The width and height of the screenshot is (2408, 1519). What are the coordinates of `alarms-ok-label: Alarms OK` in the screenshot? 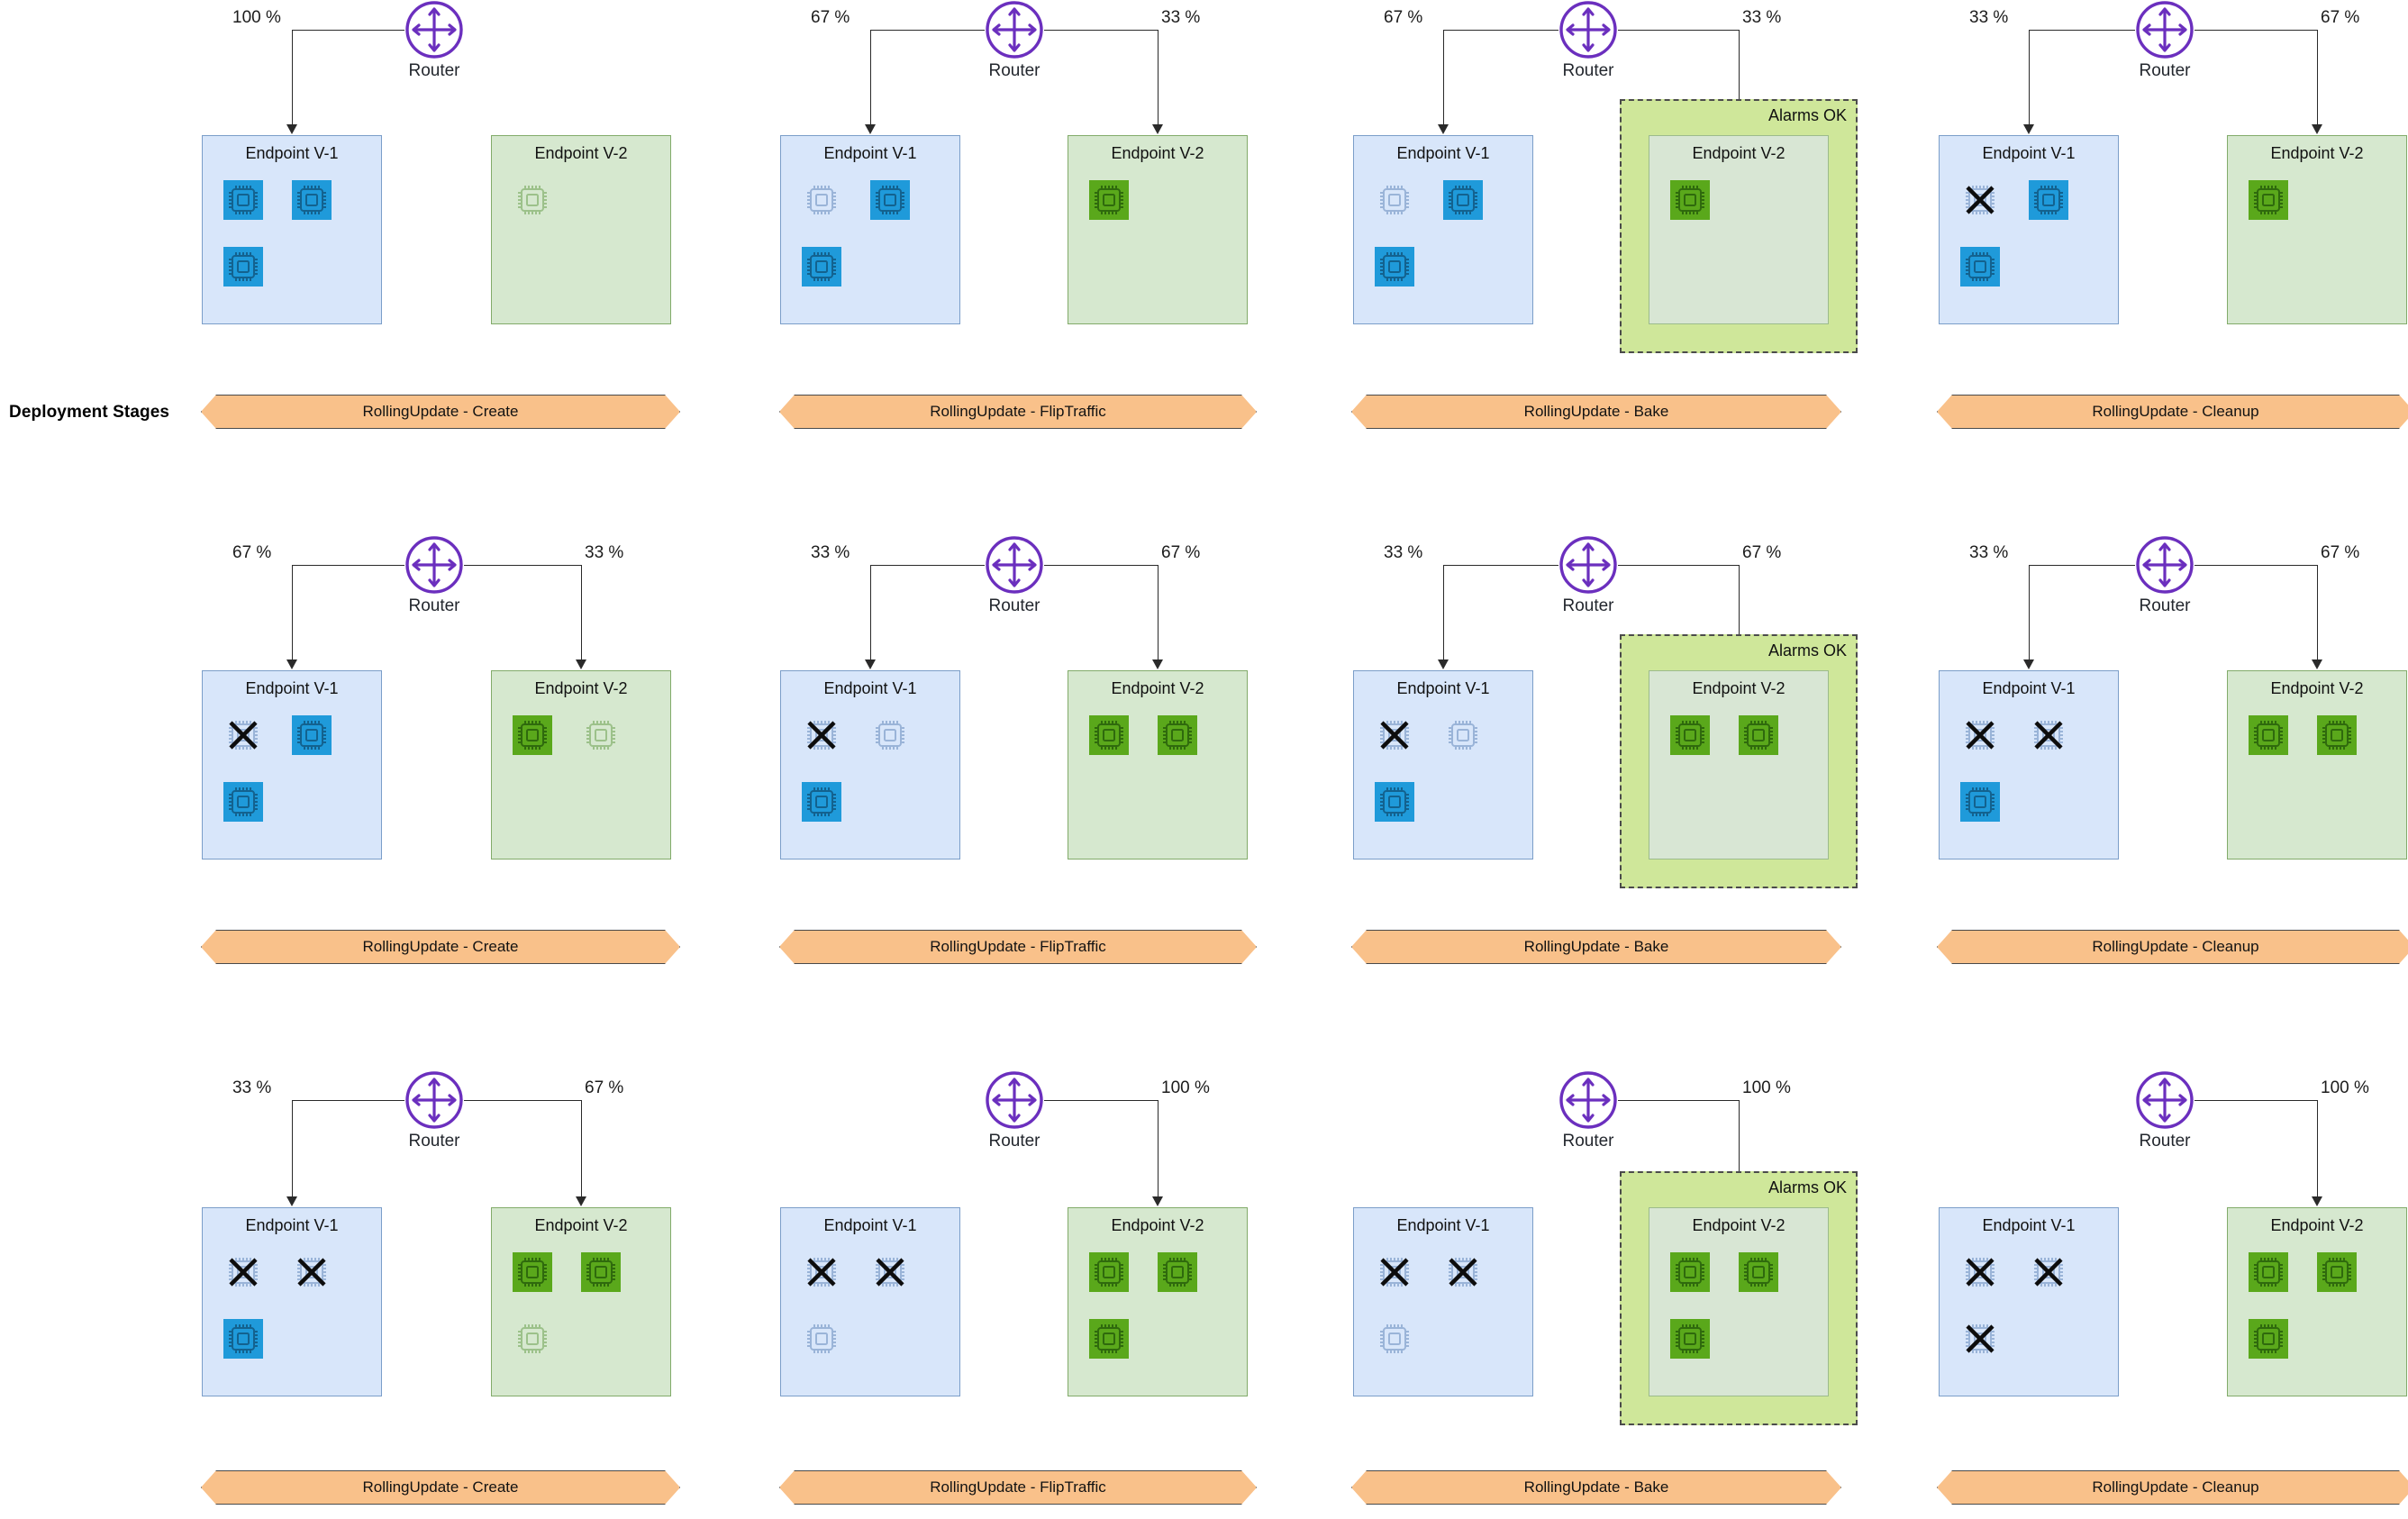 It's located at (1807, 650).